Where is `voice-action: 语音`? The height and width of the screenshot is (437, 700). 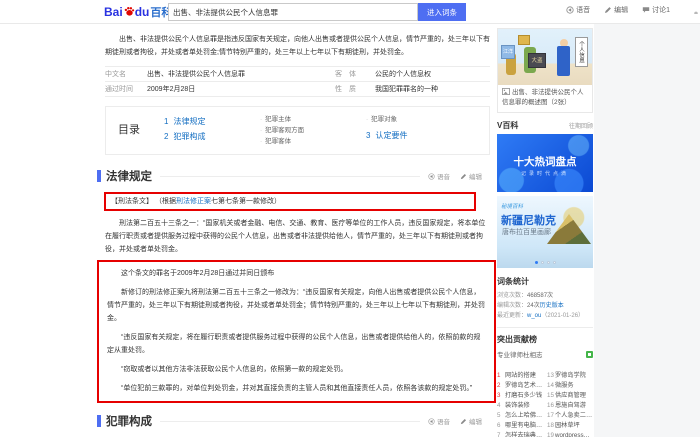
voice-action: 语音 is located at coordinates (578, 10).